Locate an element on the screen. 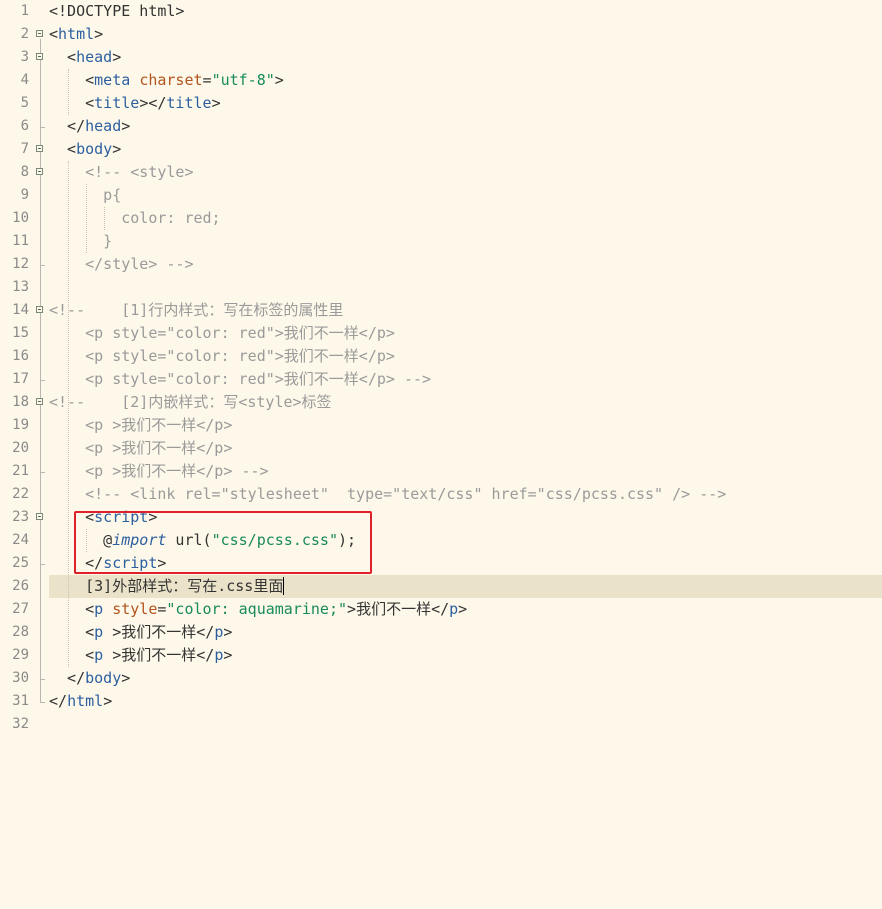 The height and width of the screenshot is (909, 882). code-line: 14 <!-- [1]行内样式：写在标签的属性里 is located at coordinates (441, 310).